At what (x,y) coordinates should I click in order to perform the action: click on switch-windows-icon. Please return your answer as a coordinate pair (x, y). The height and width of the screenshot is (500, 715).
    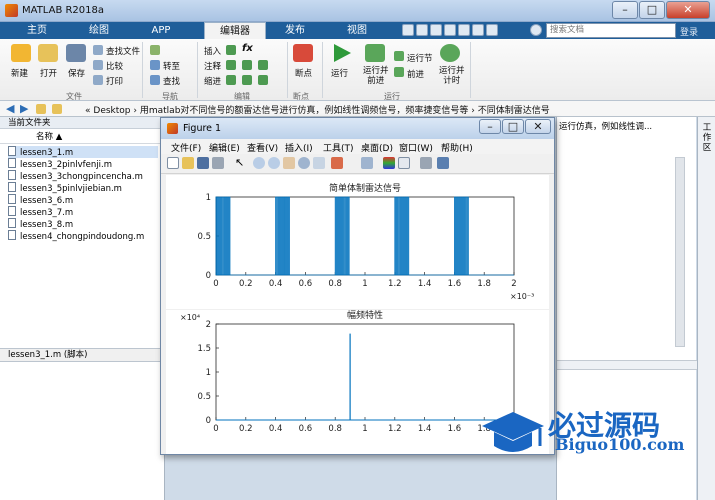
    Looking at the image, I should click on (492, 30).